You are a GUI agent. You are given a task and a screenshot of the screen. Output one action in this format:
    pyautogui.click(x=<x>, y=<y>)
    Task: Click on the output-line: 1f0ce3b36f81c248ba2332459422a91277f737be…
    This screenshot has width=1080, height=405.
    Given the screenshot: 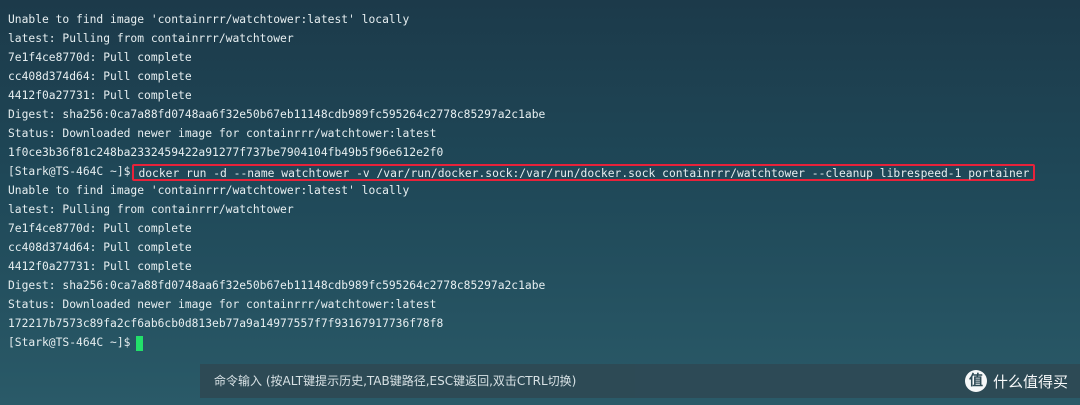 What is the action you would take?
    pyautogui.click(x=226, y=152)
    